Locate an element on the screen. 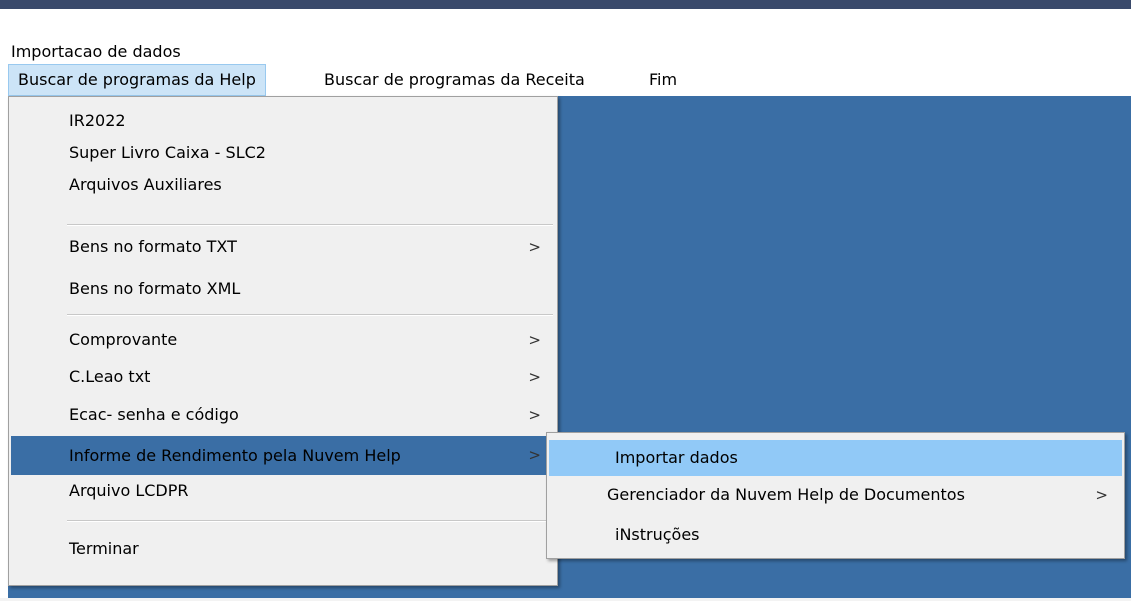 Image resolution: width=1131 pixels, height=601 pixels. title-area: Importacao de dados is located at coordinates (565, 37).